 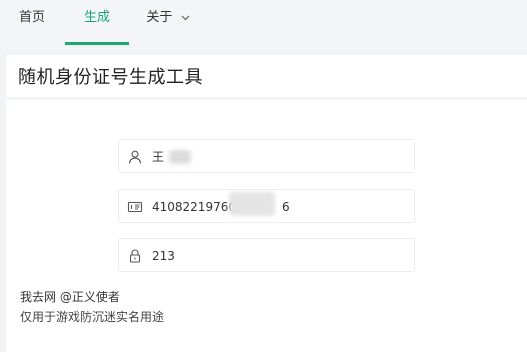 I want to click on top-navigation: 首页 生成 关于, so click(x=263, y=22).